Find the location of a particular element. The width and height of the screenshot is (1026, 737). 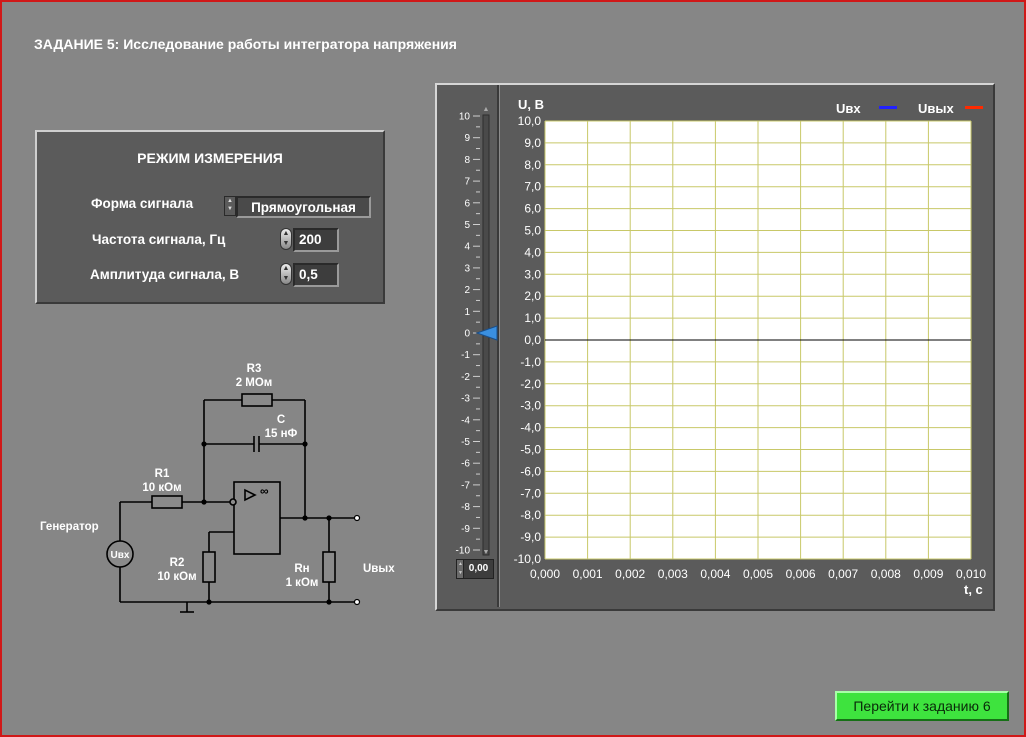

uin-generator-label: Uвх is located at coordinates (120, 555).